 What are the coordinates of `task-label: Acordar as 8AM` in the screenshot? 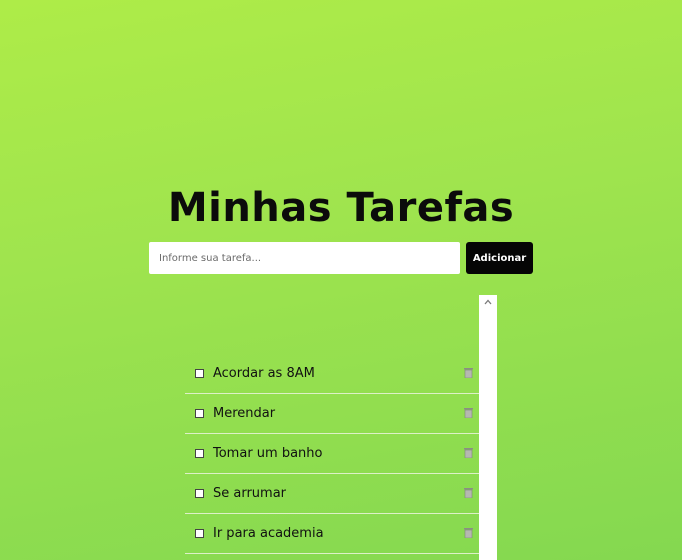 It's located at (264, 373).